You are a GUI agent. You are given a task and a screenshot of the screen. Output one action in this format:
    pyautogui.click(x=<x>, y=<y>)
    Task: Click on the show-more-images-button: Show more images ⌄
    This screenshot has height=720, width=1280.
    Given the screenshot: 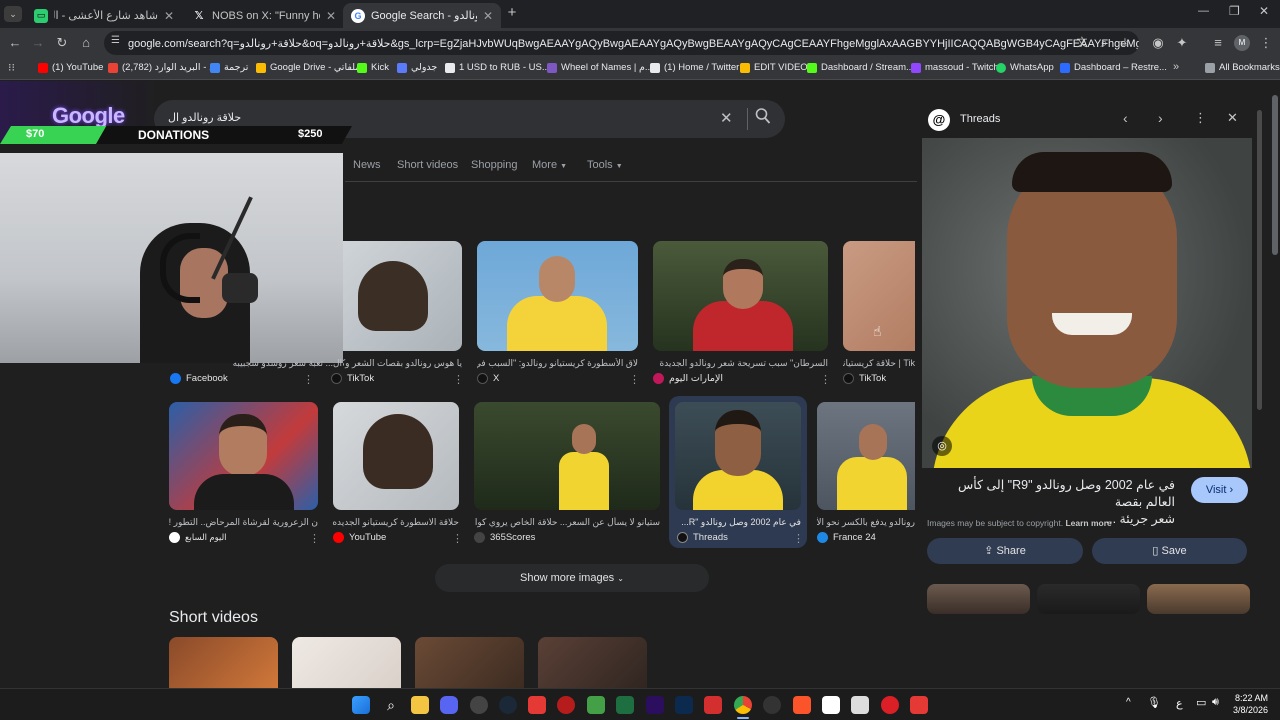 What is the action you would take?
    pyautogui.click(x=572, y=578)
    